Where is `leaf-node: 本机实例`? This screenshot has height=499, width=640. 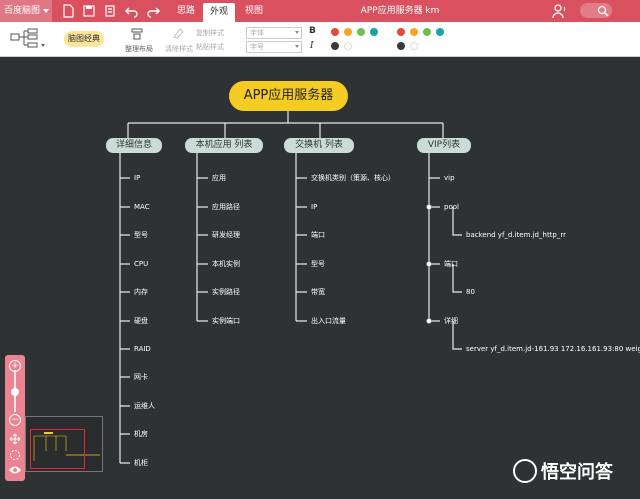
leaf-node: 本机实例 is located at coordinates (226, 264).